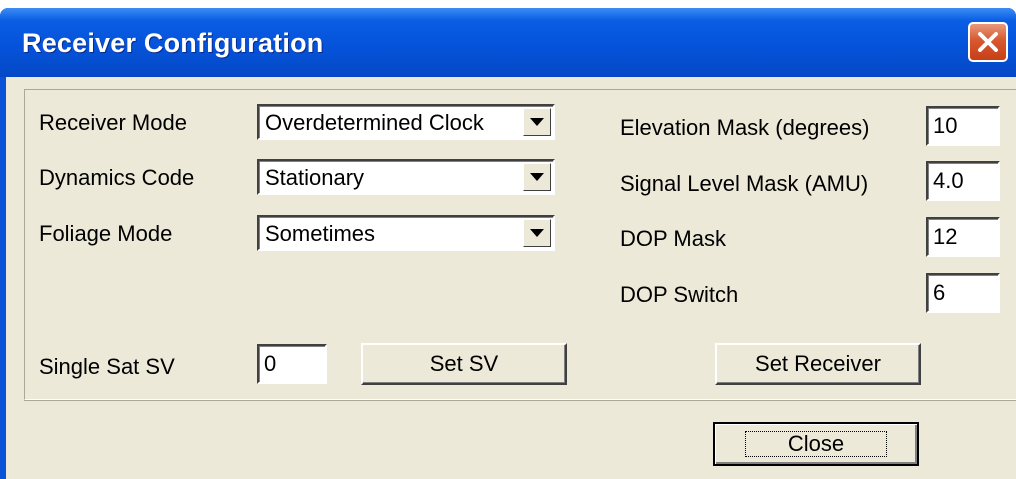  I want to click on set-receiver-button: Set Receiver, so click(818, 364).